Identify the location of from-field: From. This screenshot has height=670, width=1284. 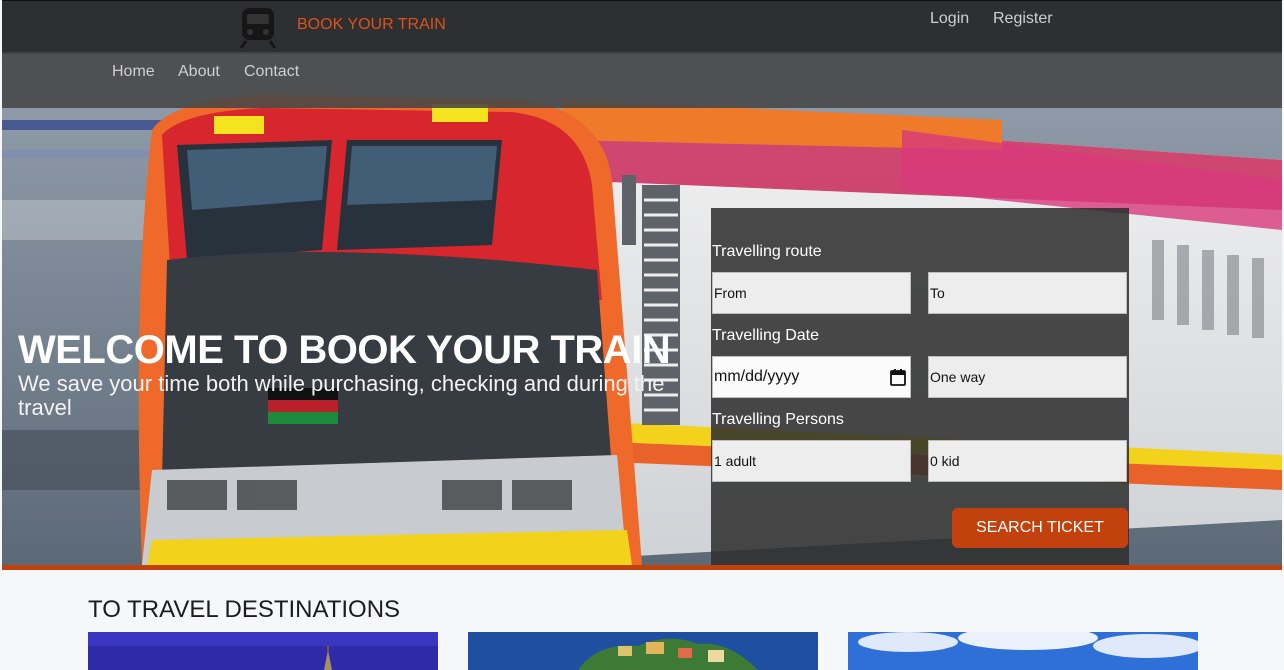
(811, 293).